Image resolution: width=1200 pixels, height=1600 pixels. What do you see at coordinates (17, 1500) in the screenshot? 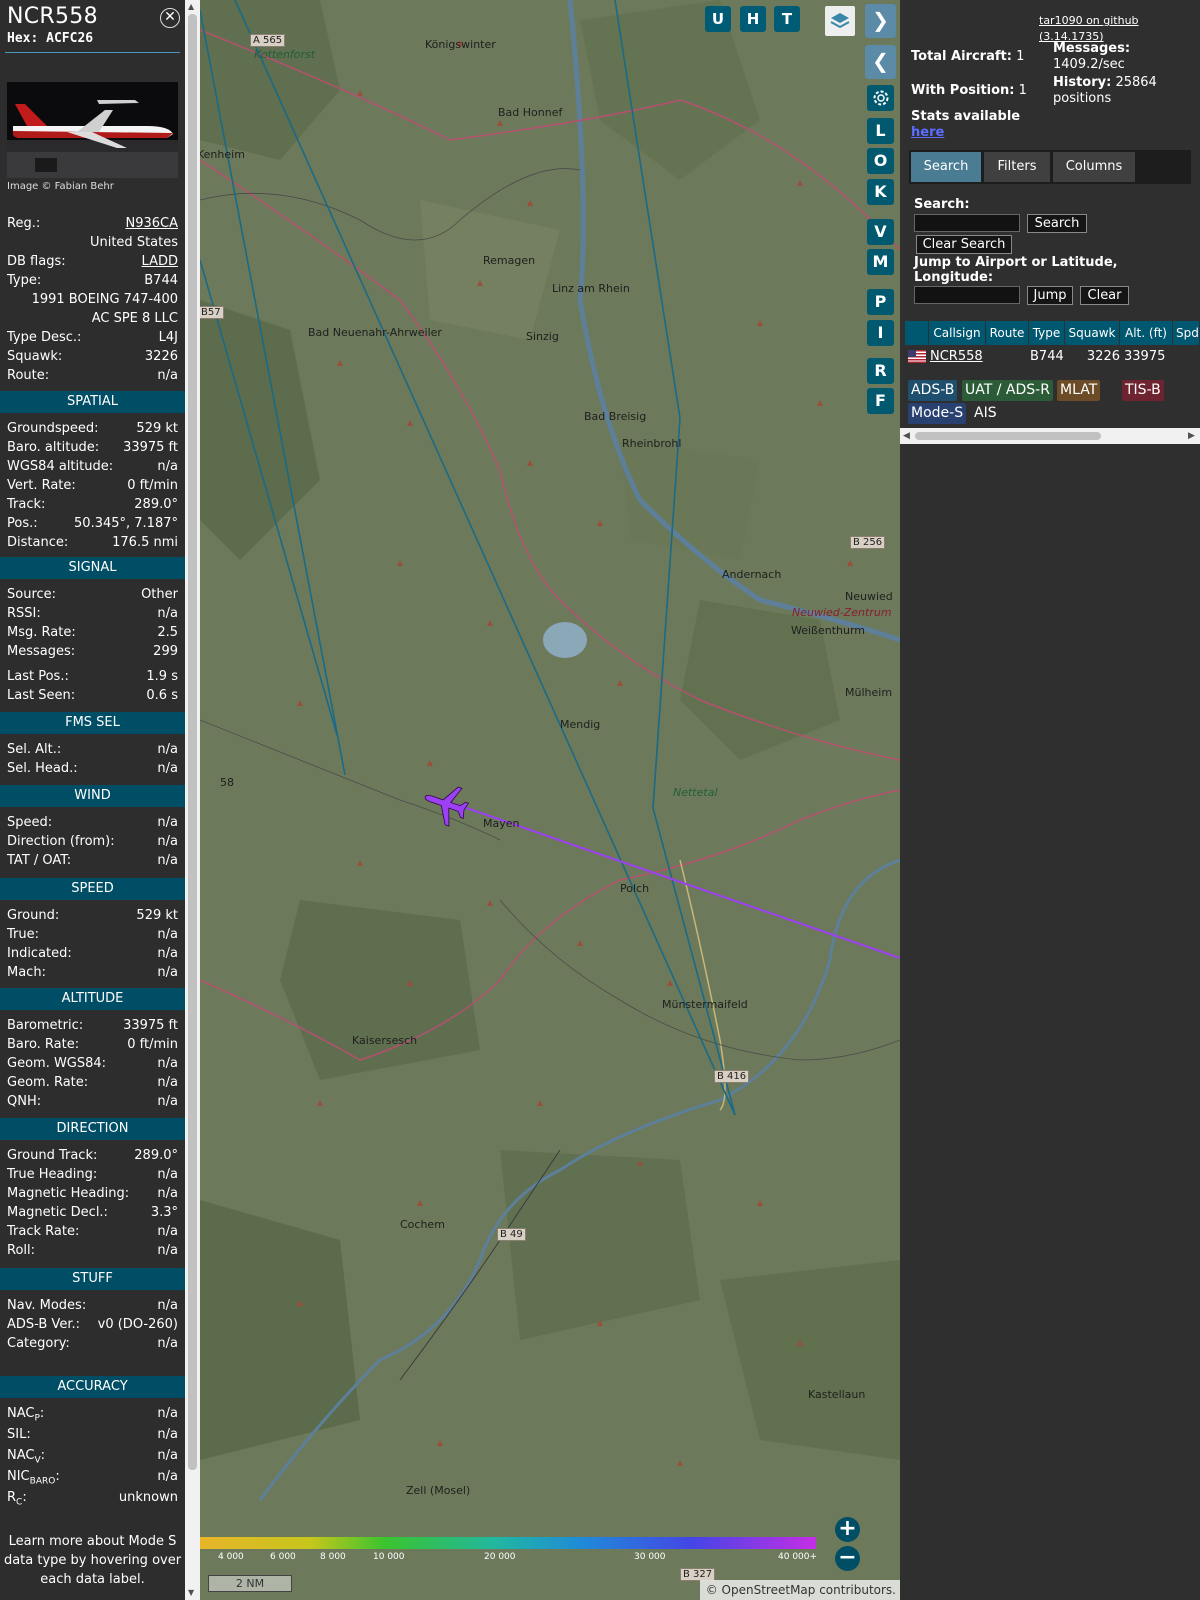
I see `detail-label: RC:` at bounding box center [17, 1500].